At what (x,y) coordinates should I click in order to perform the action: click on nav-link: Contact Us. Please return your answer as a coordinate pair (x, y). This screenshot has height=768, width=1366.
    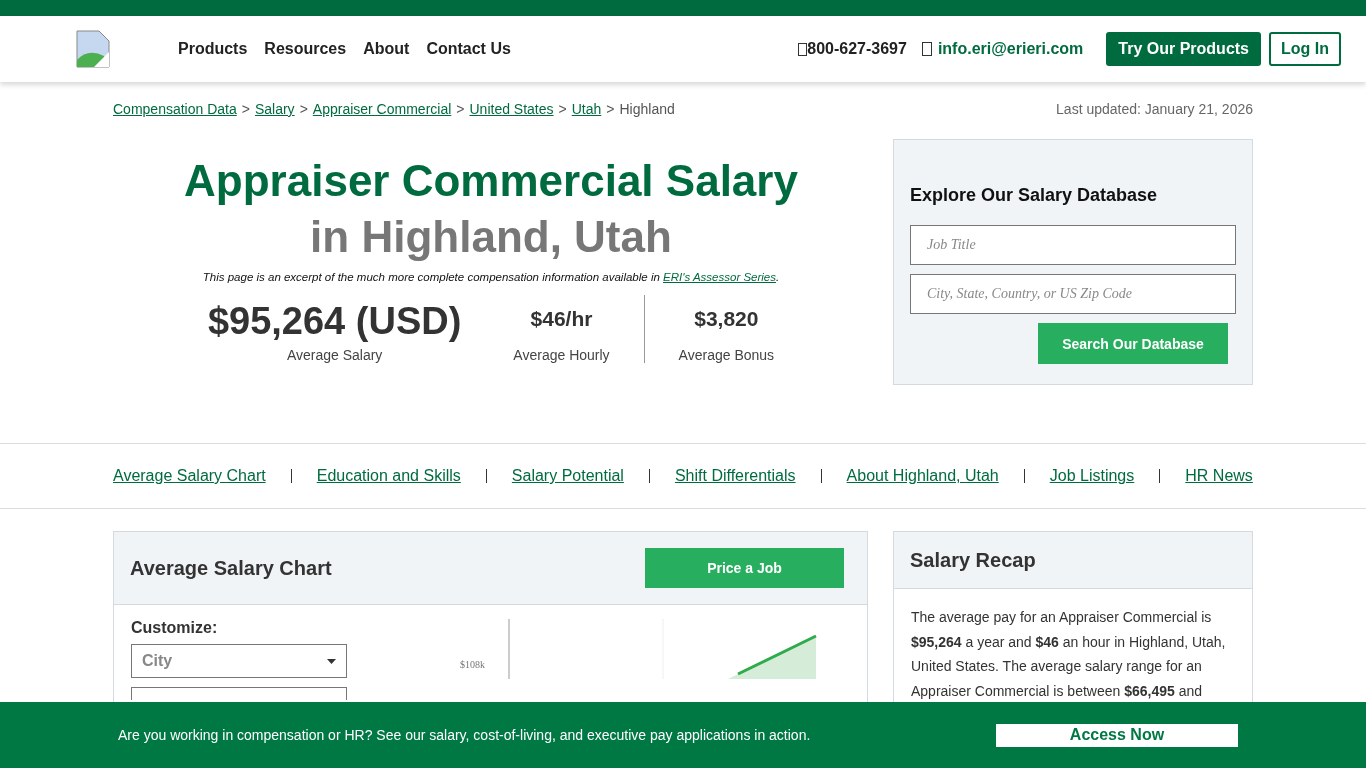
    Looking at the image, I should click on (468, 49).